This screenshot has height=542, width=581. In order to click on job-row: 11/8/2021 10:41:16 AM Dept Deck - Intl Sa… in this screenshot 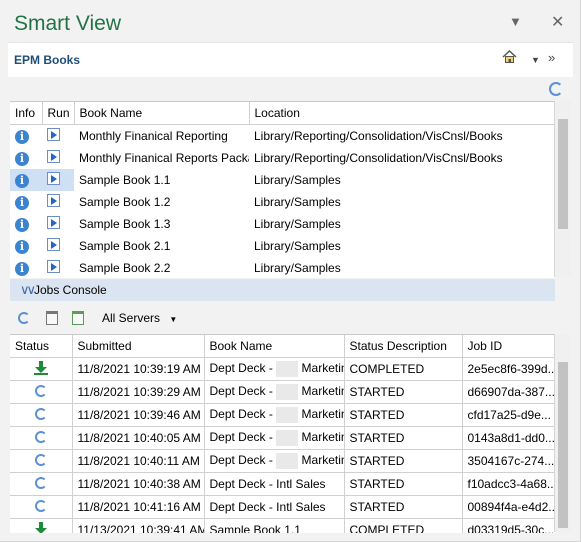, I will do `click(282, 507)`.